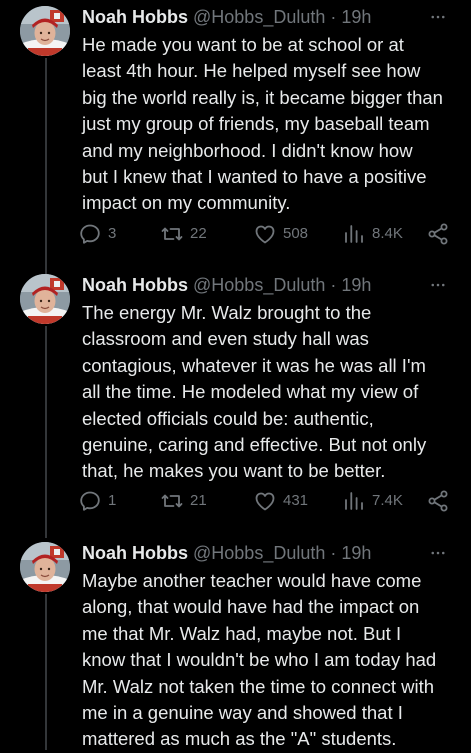 The width and height of the screenshot is (471, 753). I want to click on reply-count: 1, so click(112, 500).